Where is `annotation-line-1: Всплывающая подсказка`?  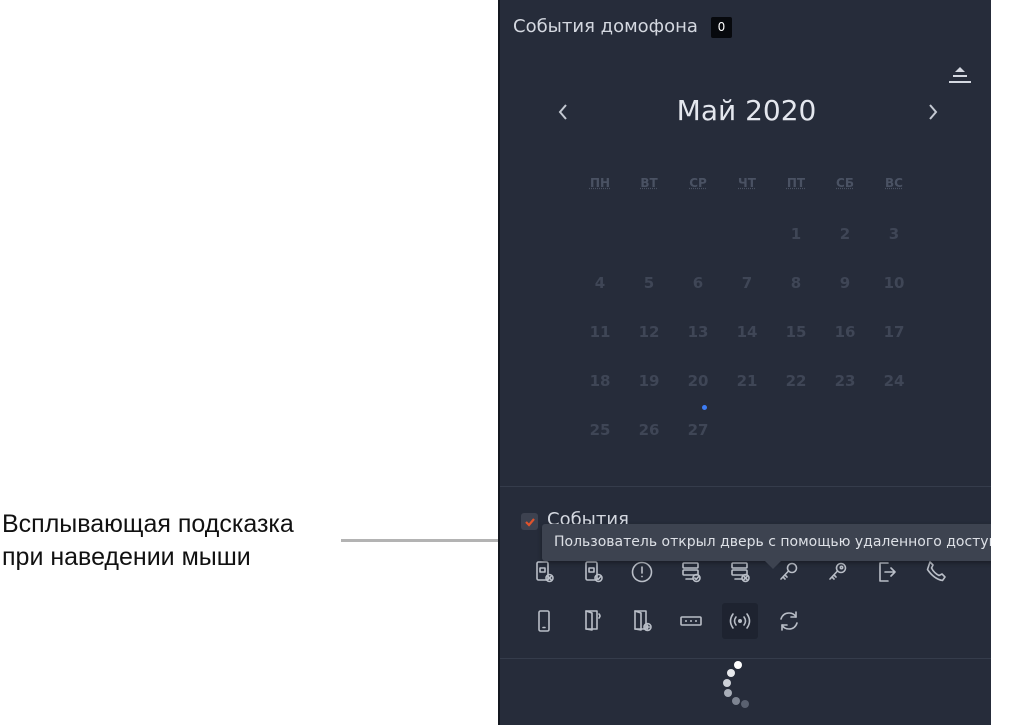 annotation-line-1: Всплывающая подсказка is located at coordinates (148, 524).